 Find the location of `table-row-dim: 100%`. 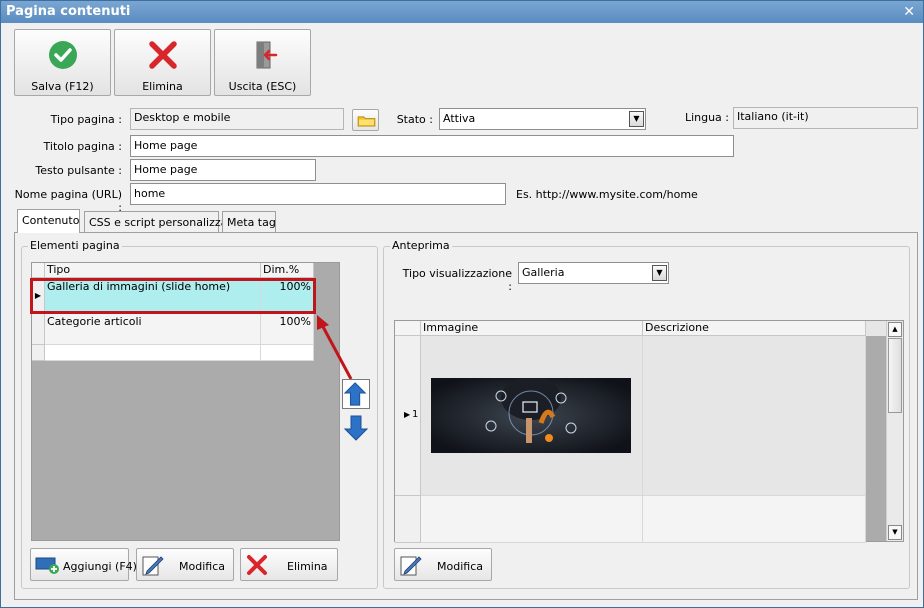

table-row-dim: 100% is located at coordinates (287, 329).